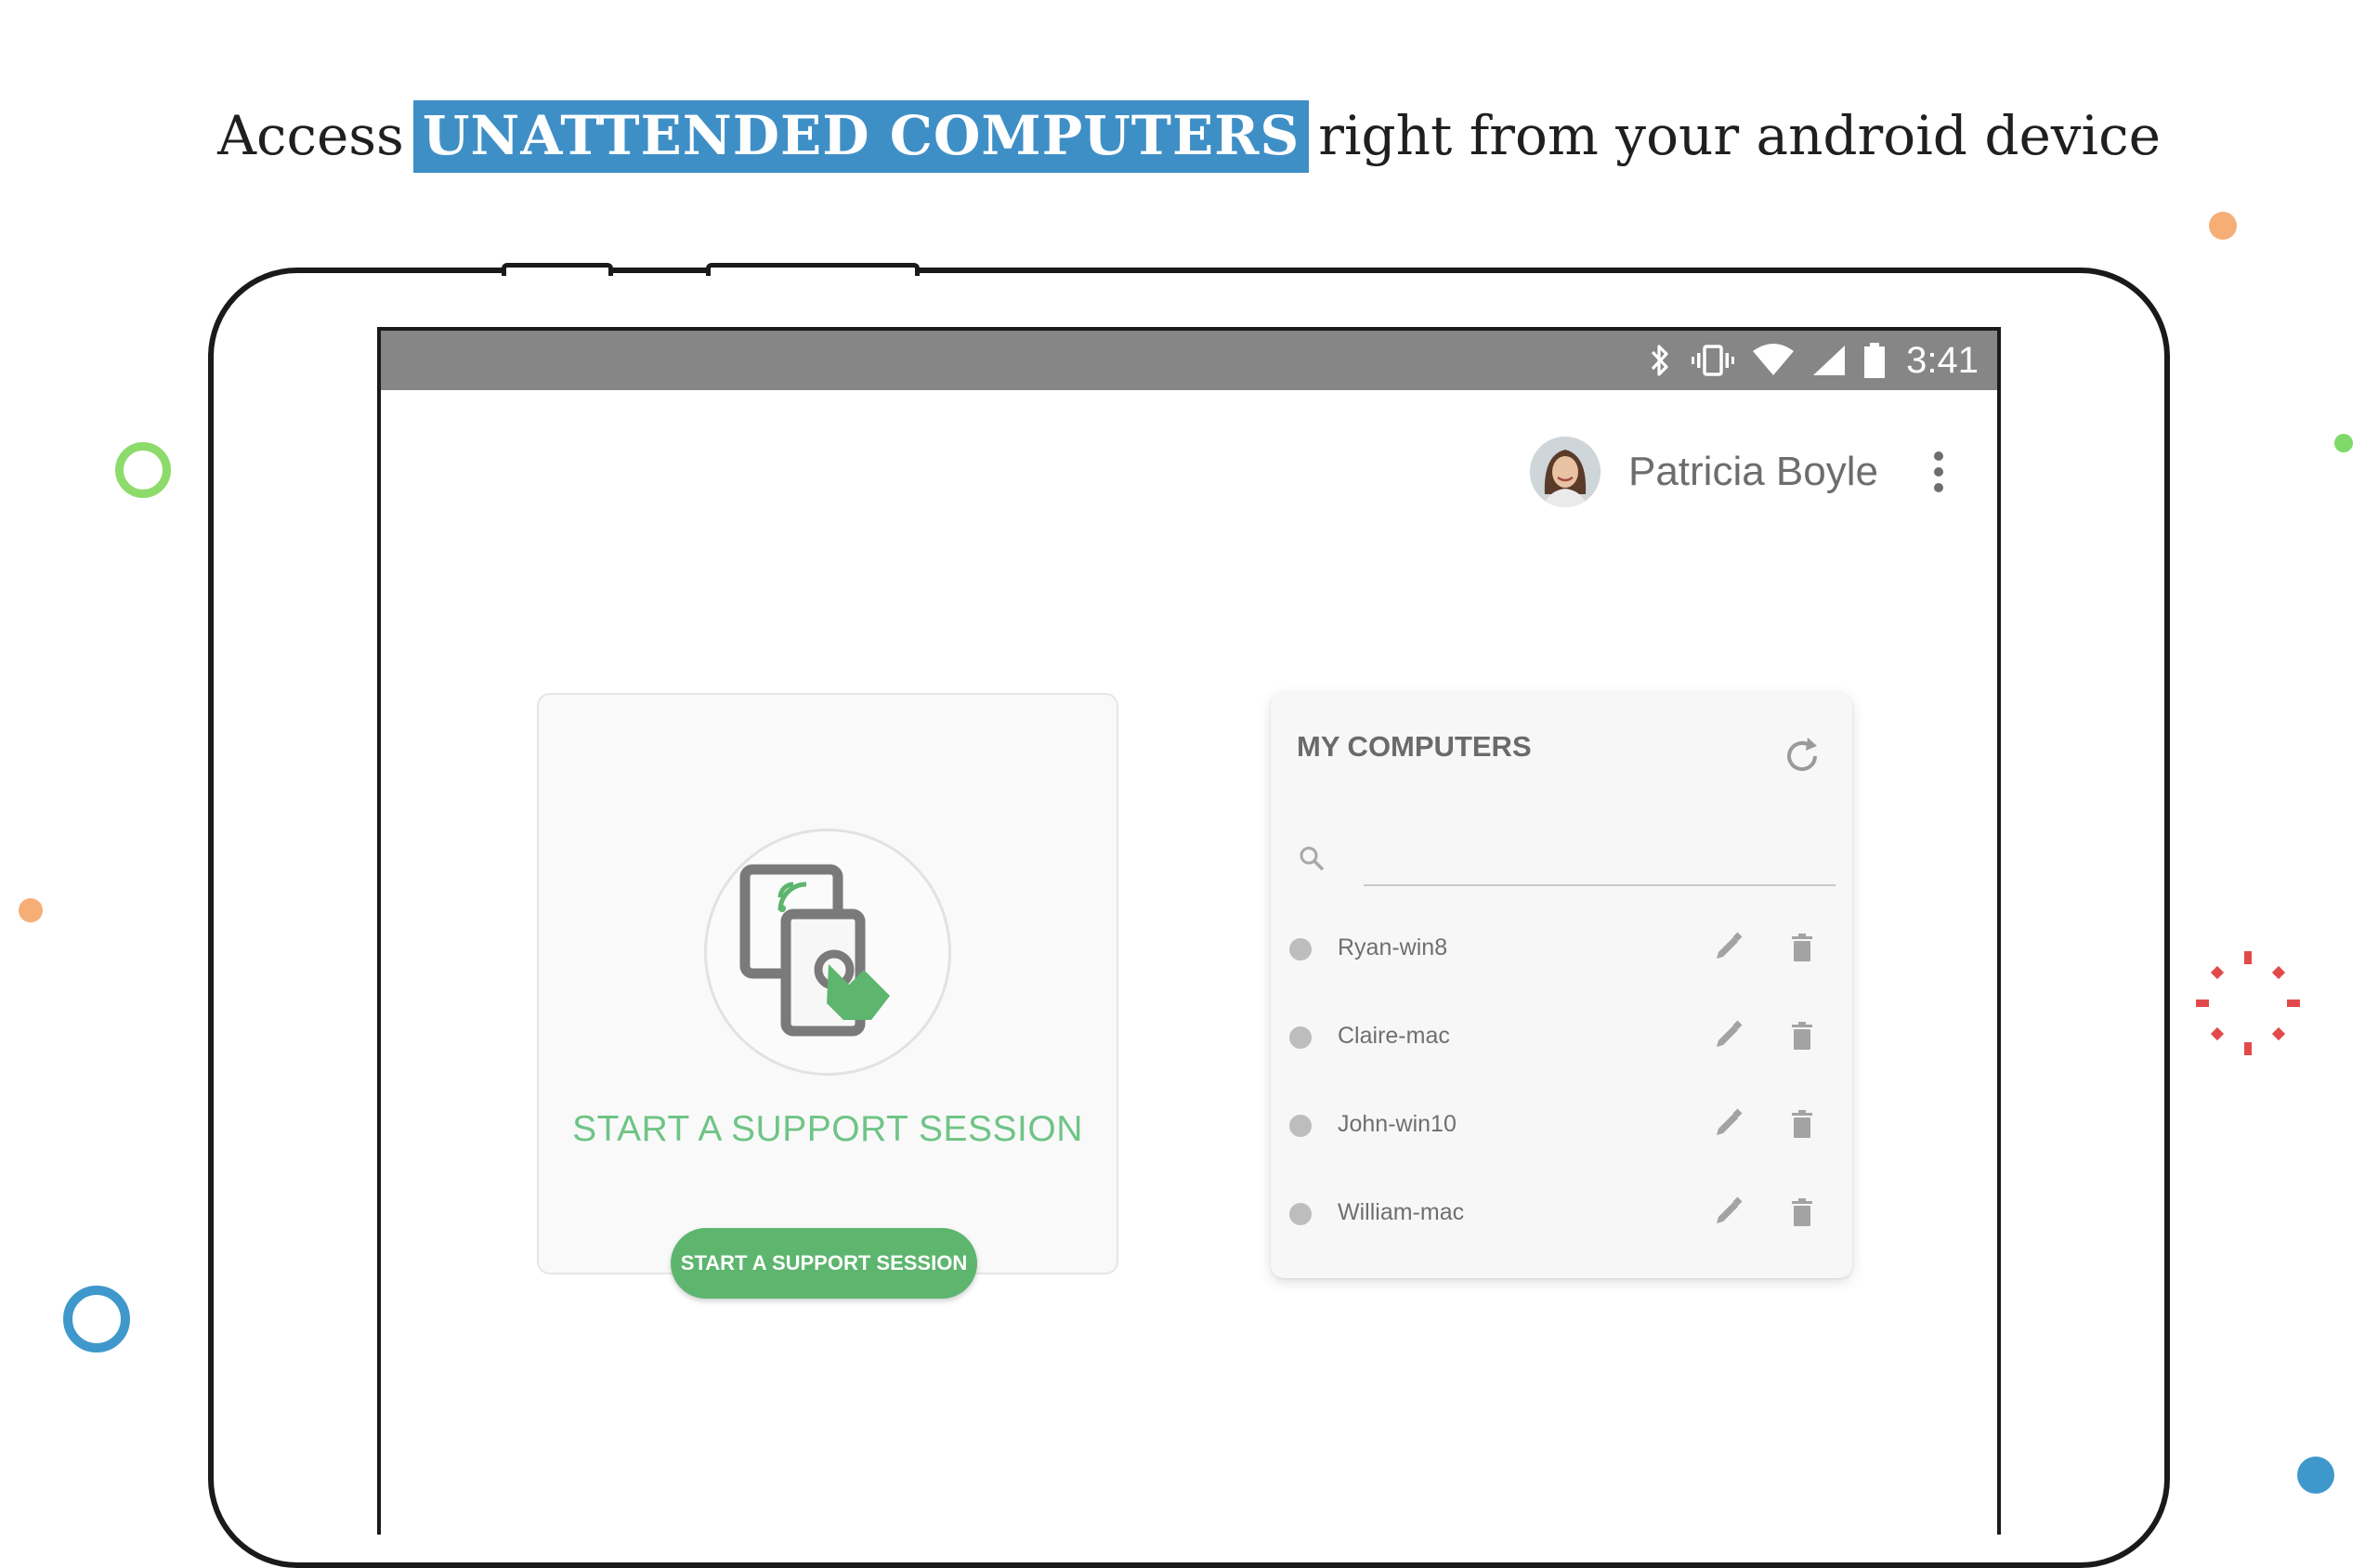  I want to click on avatar-image, so click(1565, 472).